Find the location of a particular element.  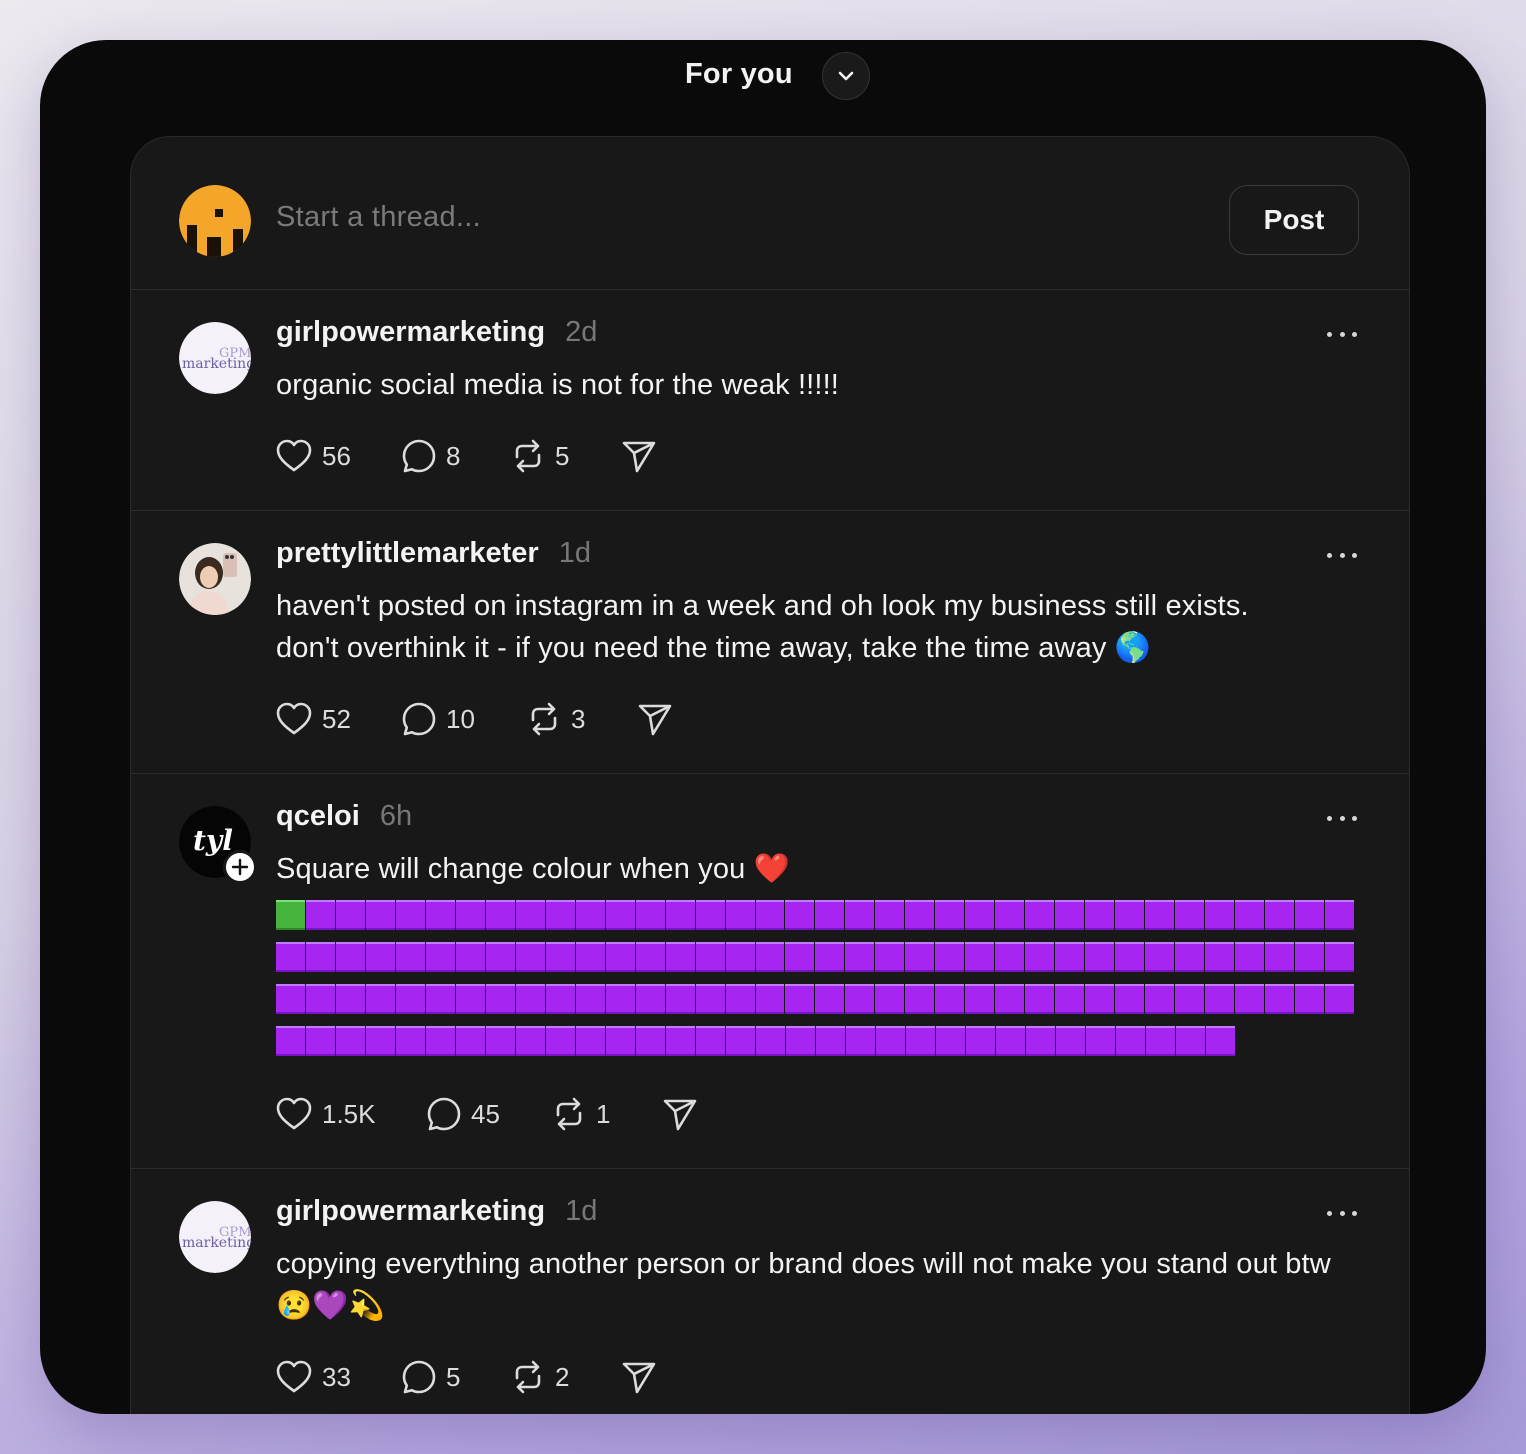

send-icon is located at coordinates (639, 457).